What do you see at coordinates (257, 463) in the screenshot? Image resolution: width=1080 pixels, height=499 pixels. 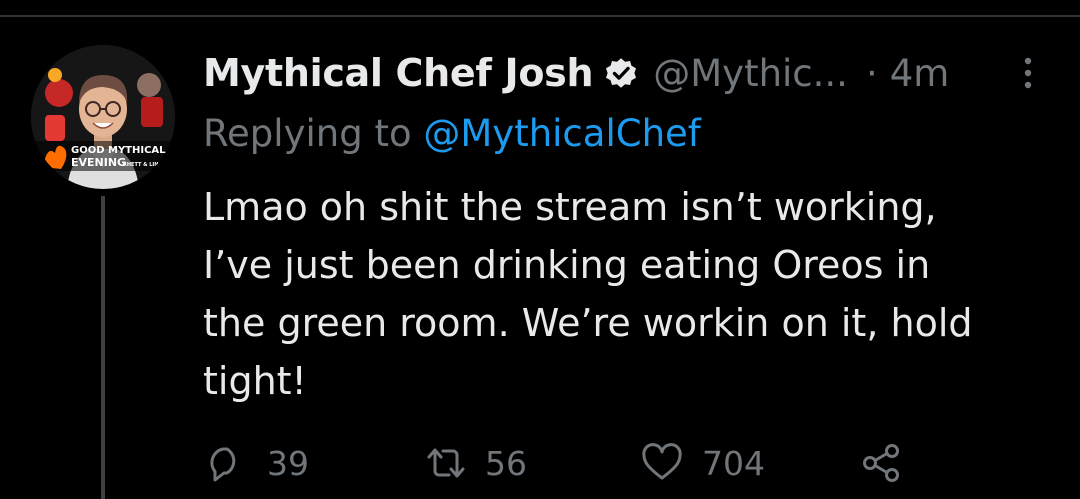 I see `reply-button: 39` at bounding box center [257, 463].